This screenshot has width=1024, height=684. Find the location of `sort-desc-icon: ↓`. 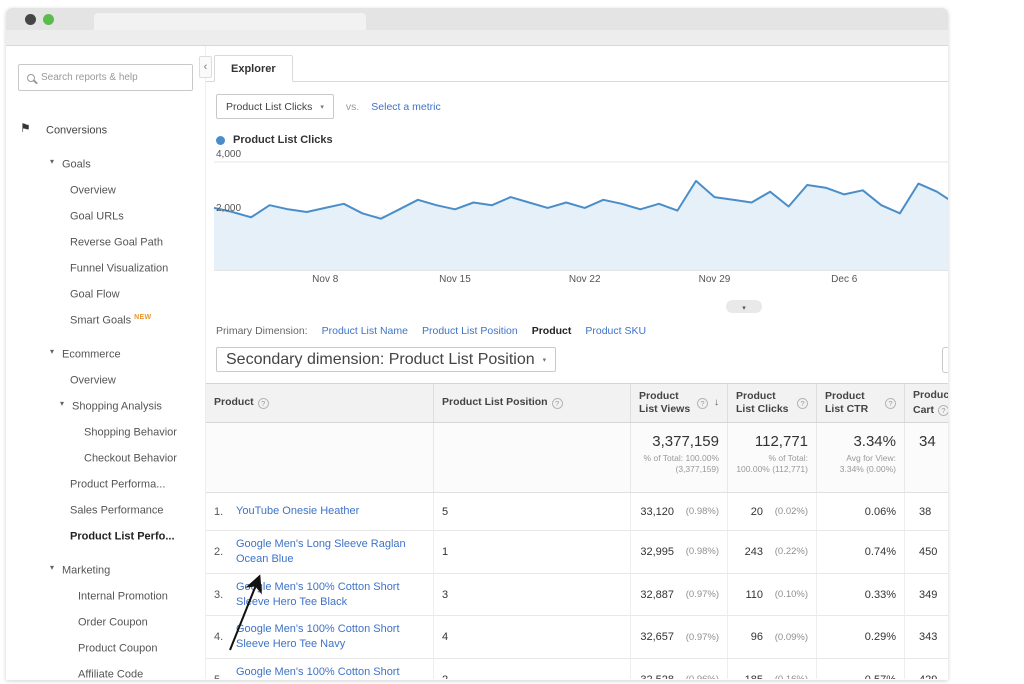

sort-desc-icon: ↓ is located at coordinates (716, 402).